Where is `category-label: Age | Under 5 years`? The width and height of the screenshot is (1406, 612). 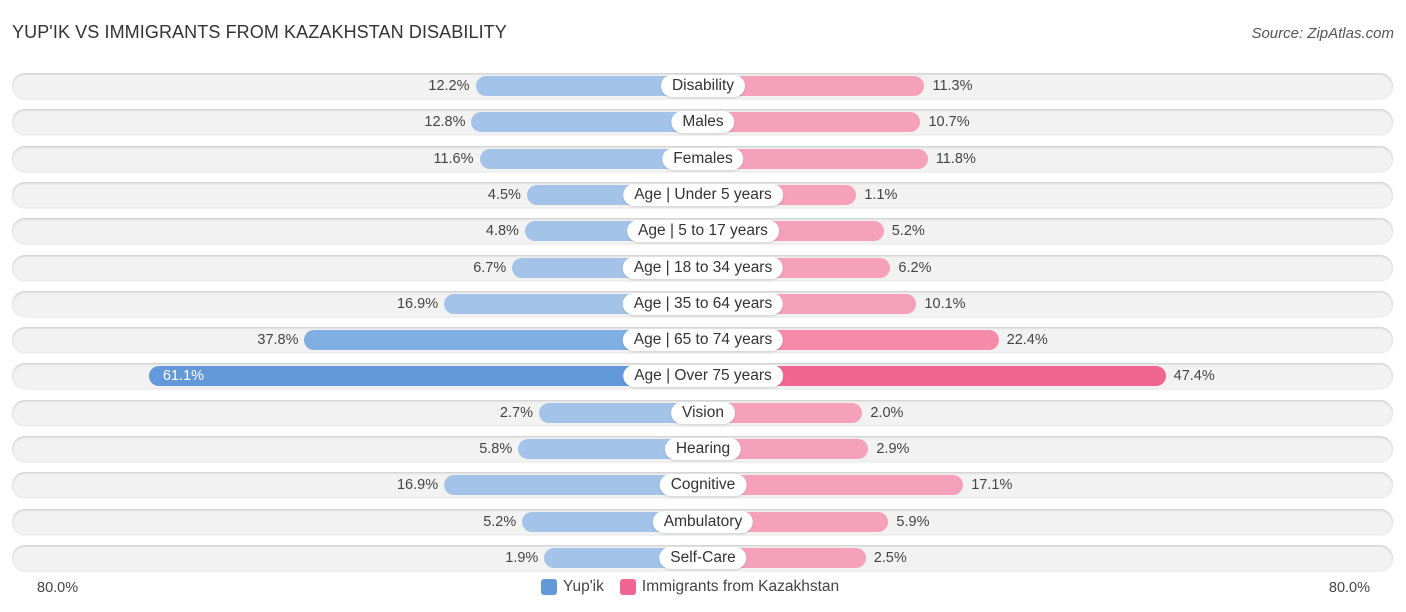 category-label: Age | Under 5 years is located at coordinates (703, 195).